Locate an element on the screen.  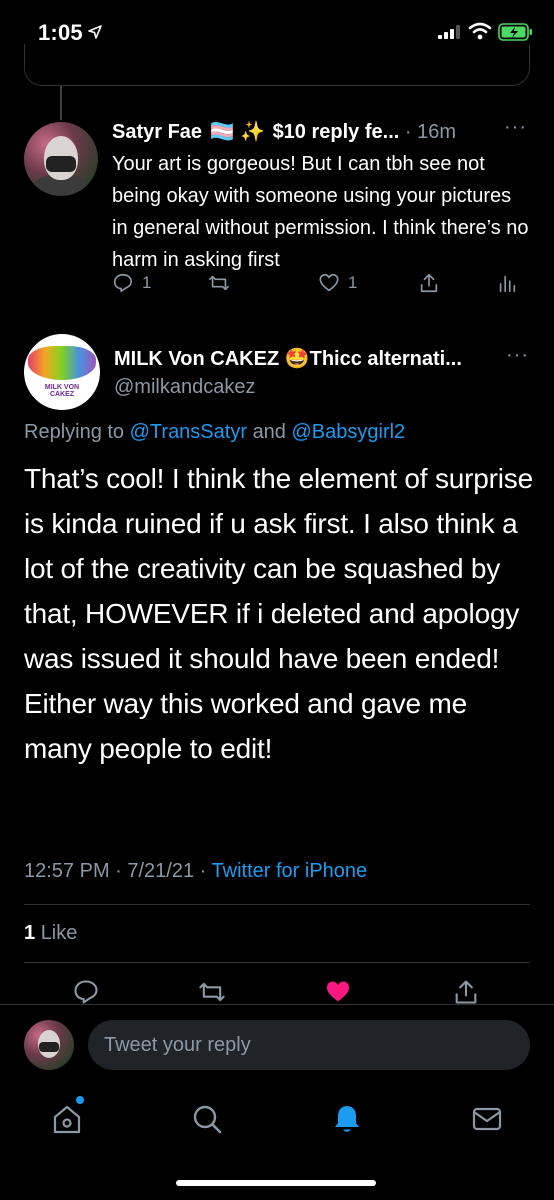
battery-charging-icon is located at coordinates (515, 32).